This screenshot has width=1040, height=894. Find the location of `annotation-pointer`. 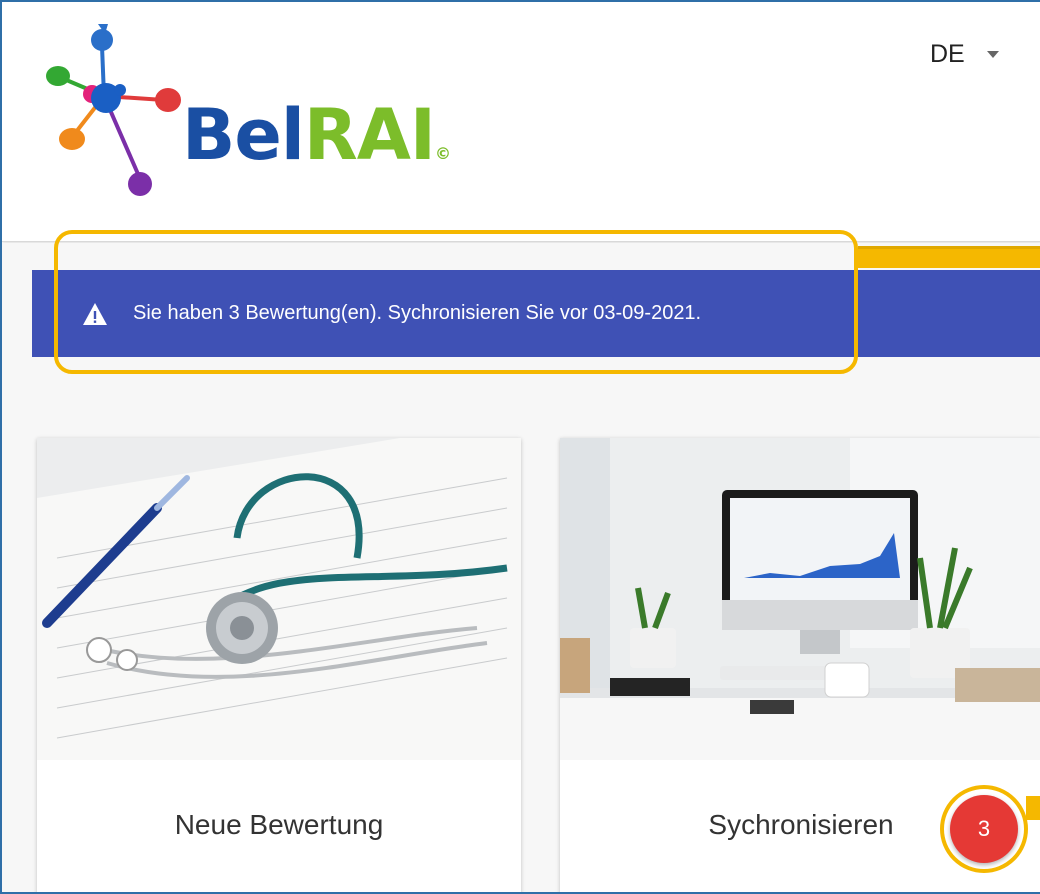

annotation-pointer is located at coordinates (949, 257).